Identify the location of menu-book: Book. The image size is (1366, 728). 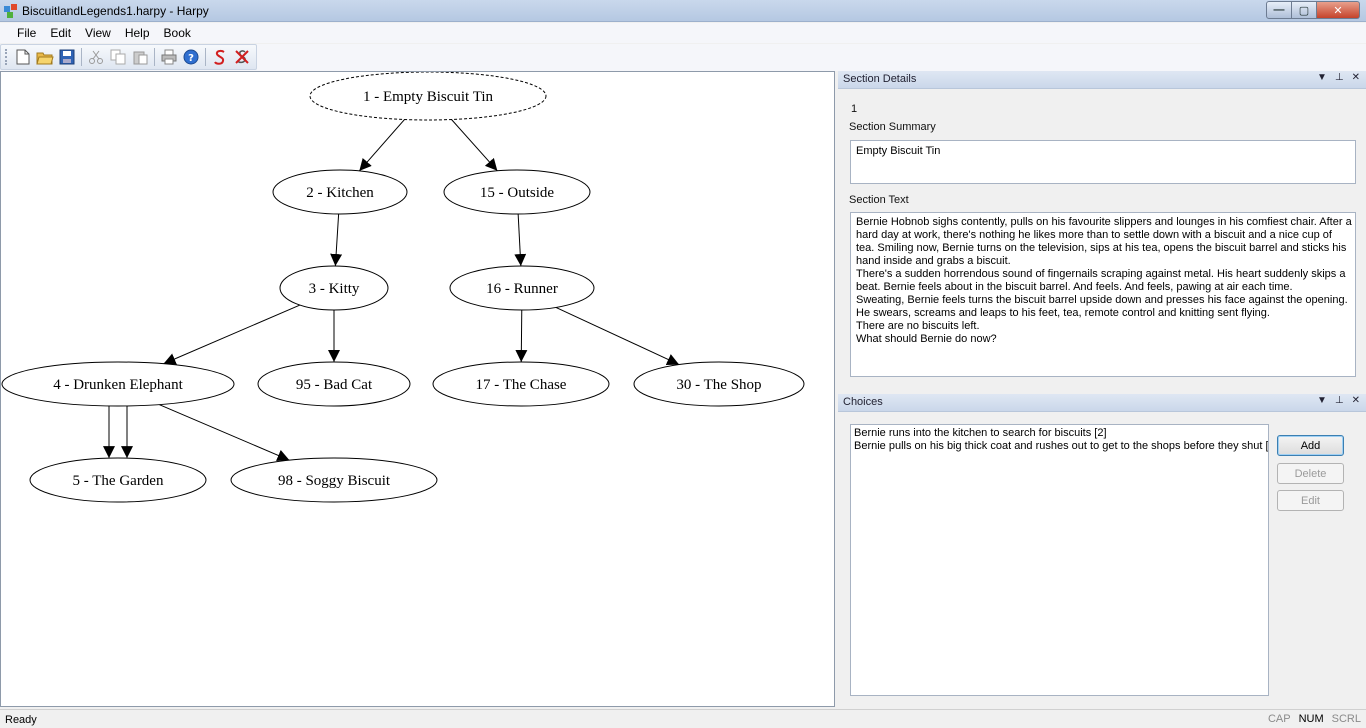
(177, 33).